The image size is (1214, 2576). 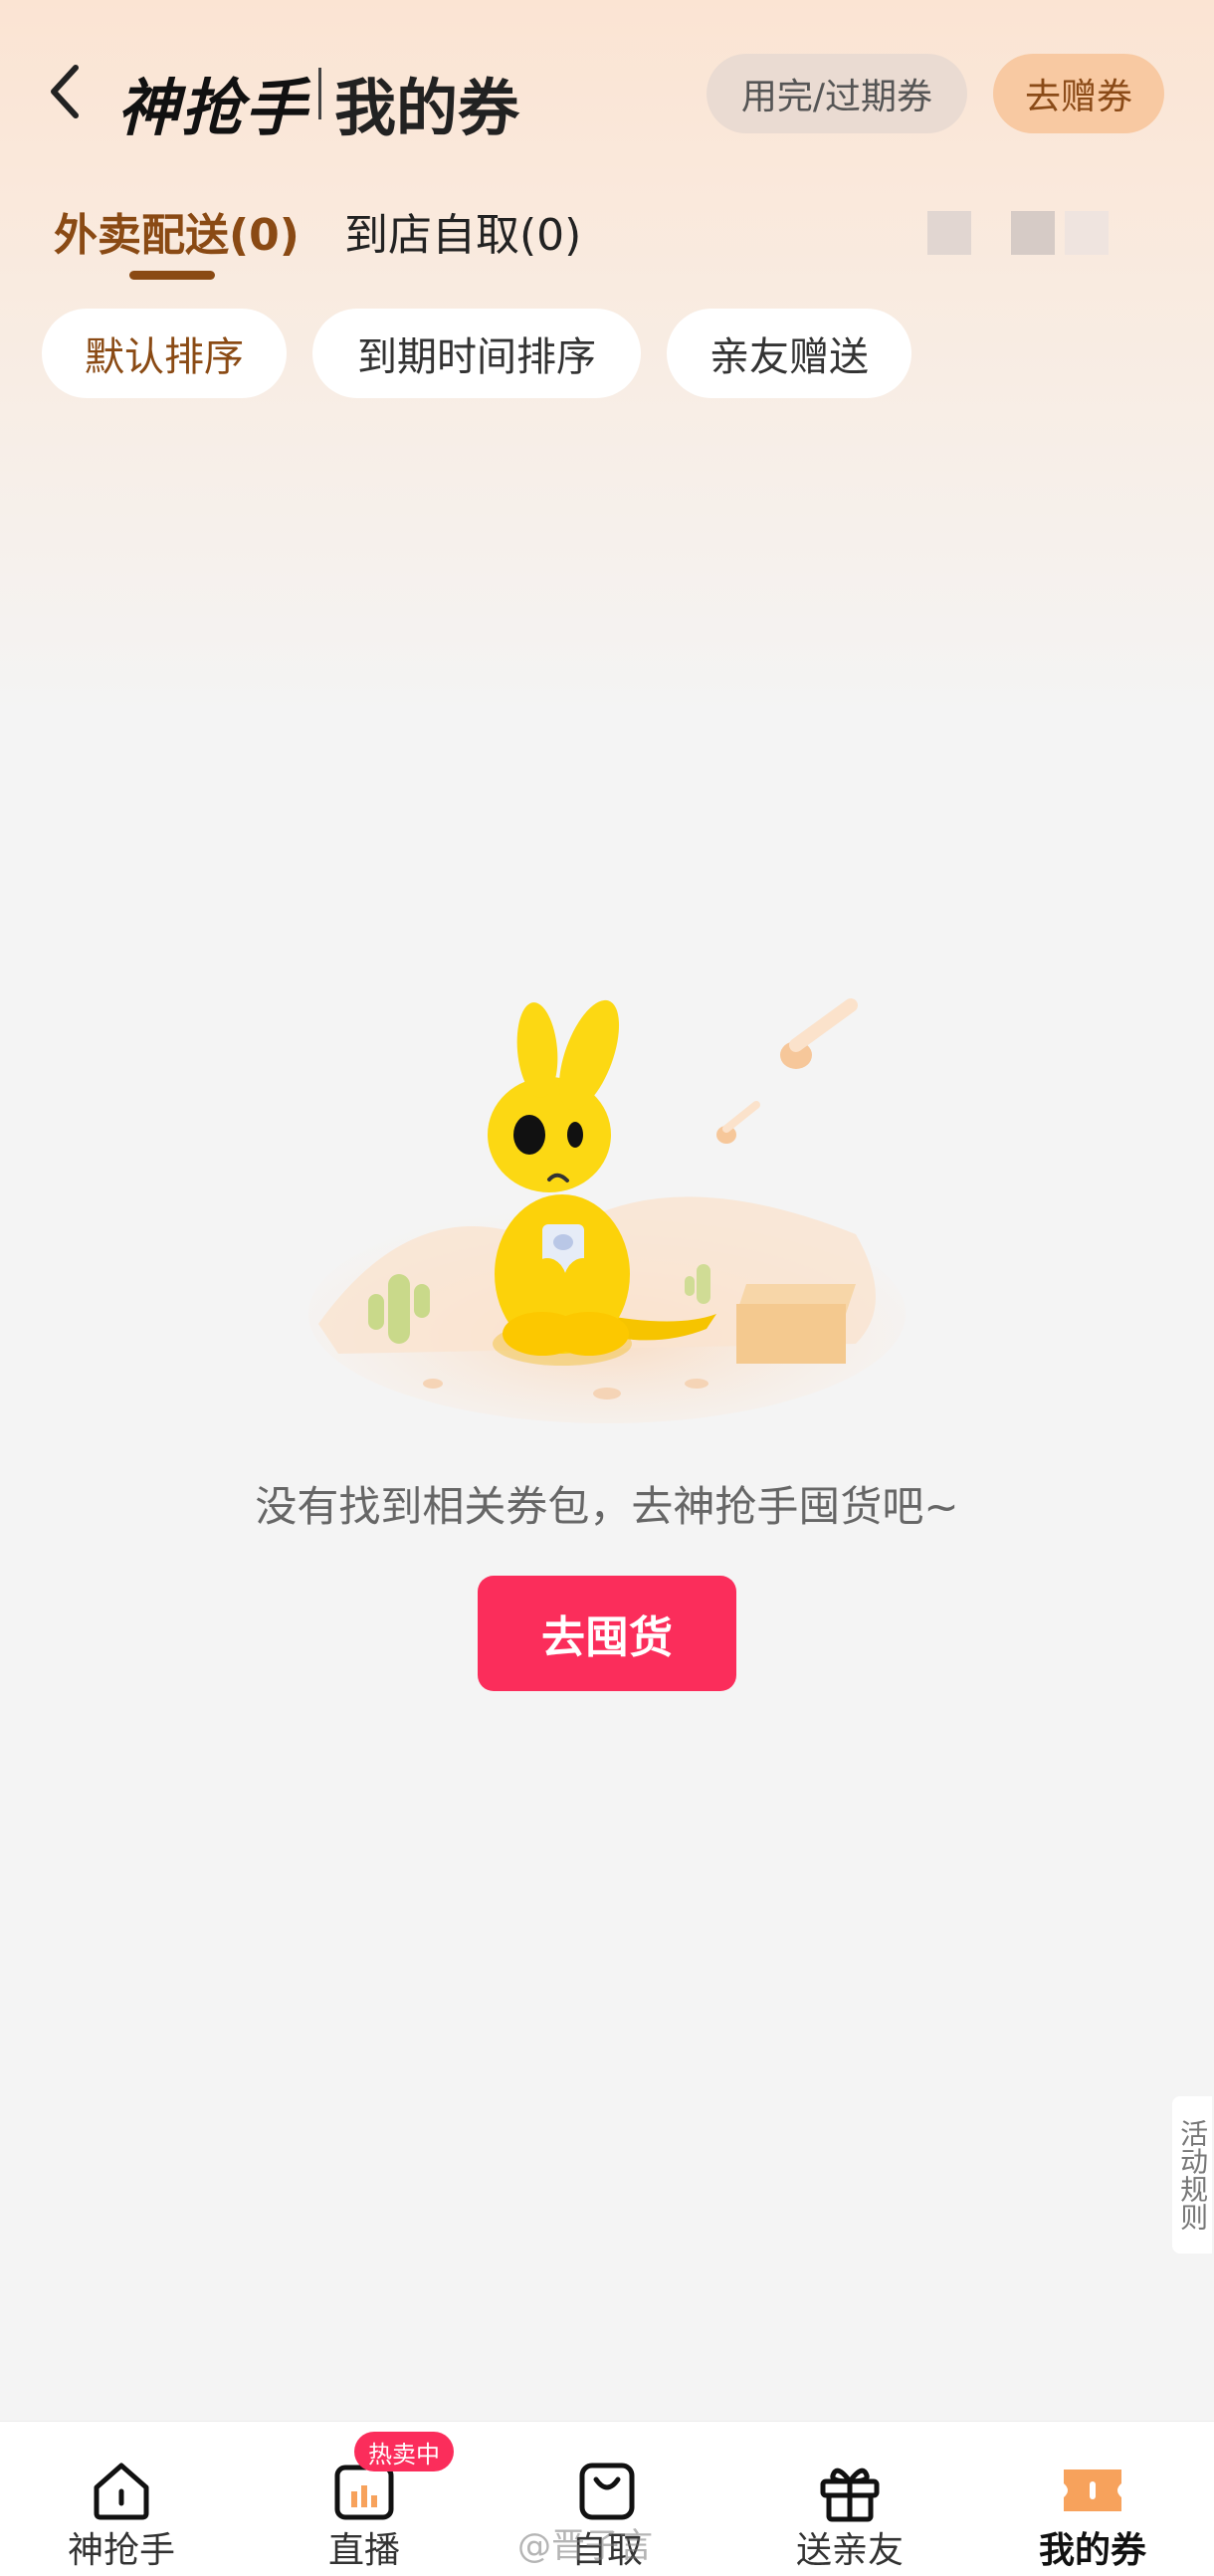 I want to click on sort-default-chip: 默认排序, so click(x=164, y=353).